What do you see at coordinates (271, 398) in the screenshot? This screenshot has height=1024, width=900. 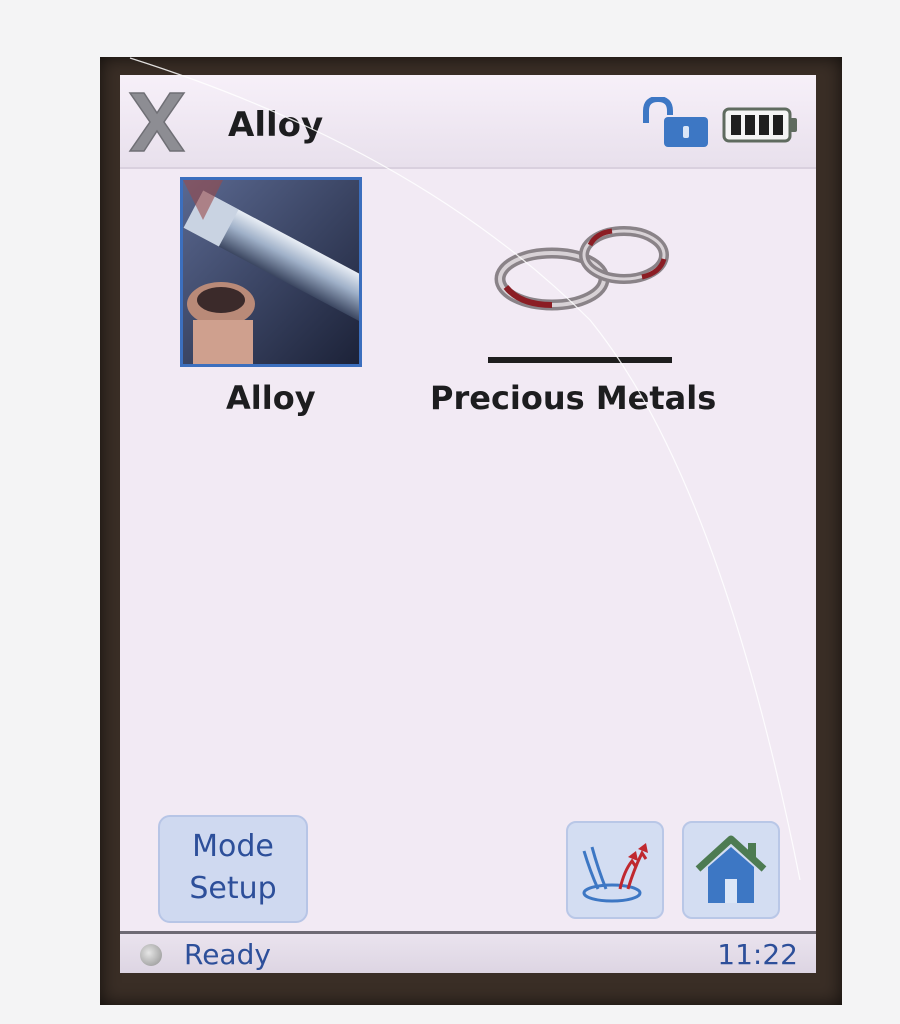 I see `tile-alloy-label: Alloy` at bounding box center [271, 398].